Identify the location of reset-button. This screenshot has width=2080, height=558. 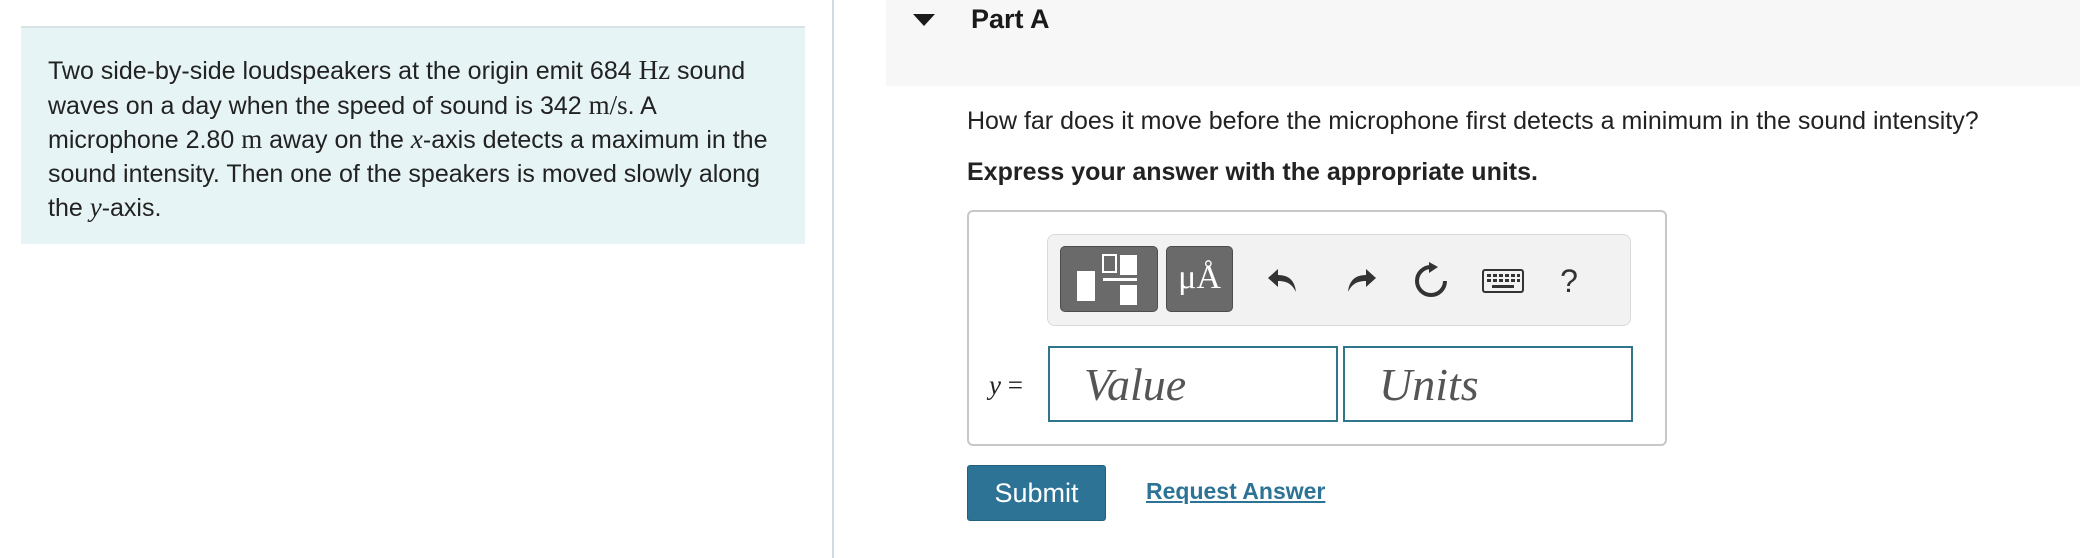
(1431, 281).